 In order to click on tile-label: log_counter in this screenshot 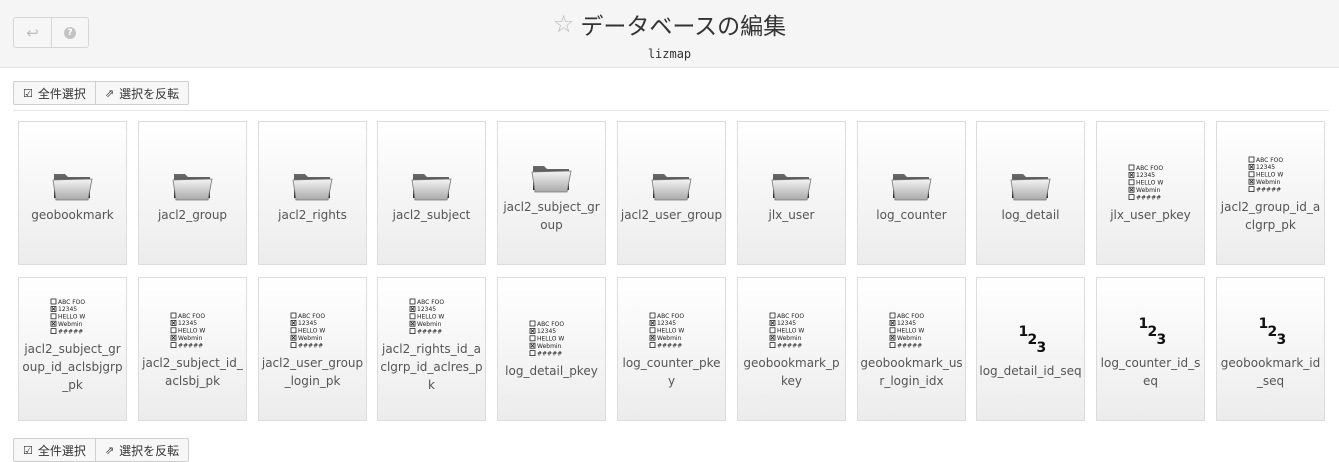, I will do `click(911, 215)`.